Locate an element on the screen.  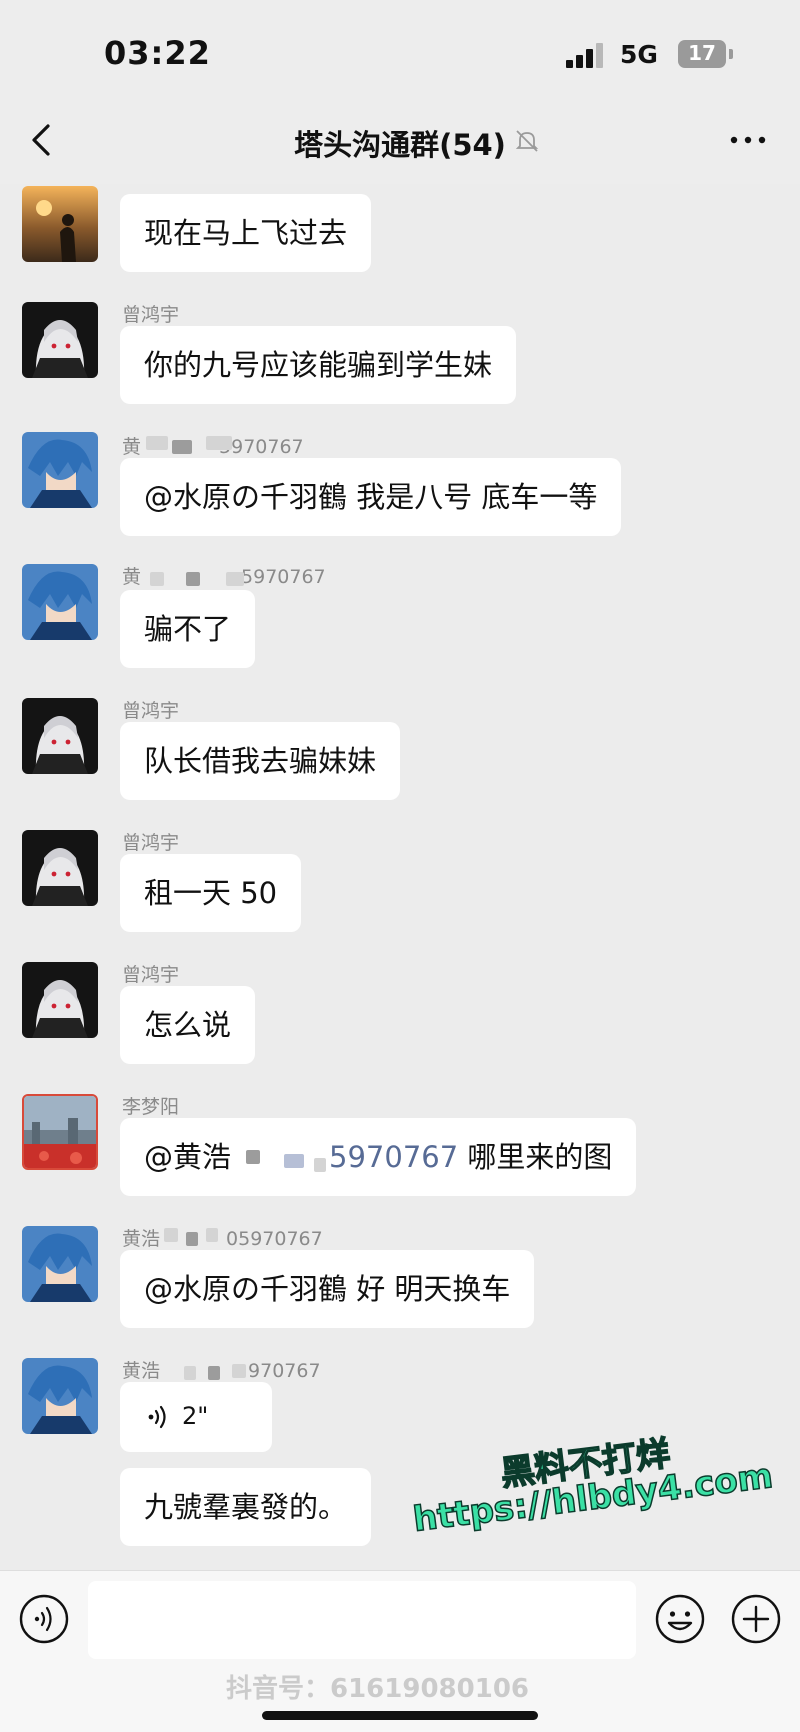
status-bar: 03:22 5G 17 is located at coordinates (400, 50).